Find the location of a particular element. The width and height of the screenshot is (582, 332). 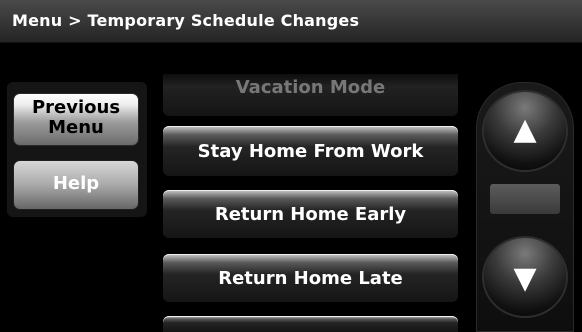

down-arrow-icon: ▼ is located at coordinates (525, 278).